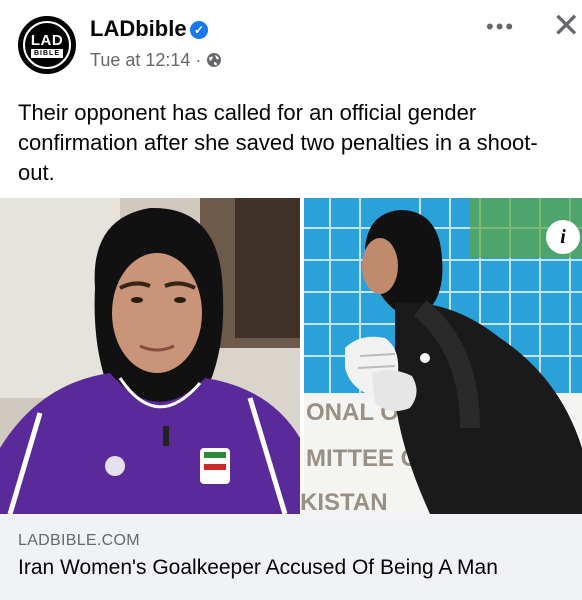 The height and width of the screenshot is (600, 582). I want to click on close-icon: ✕, so click(566, 26).